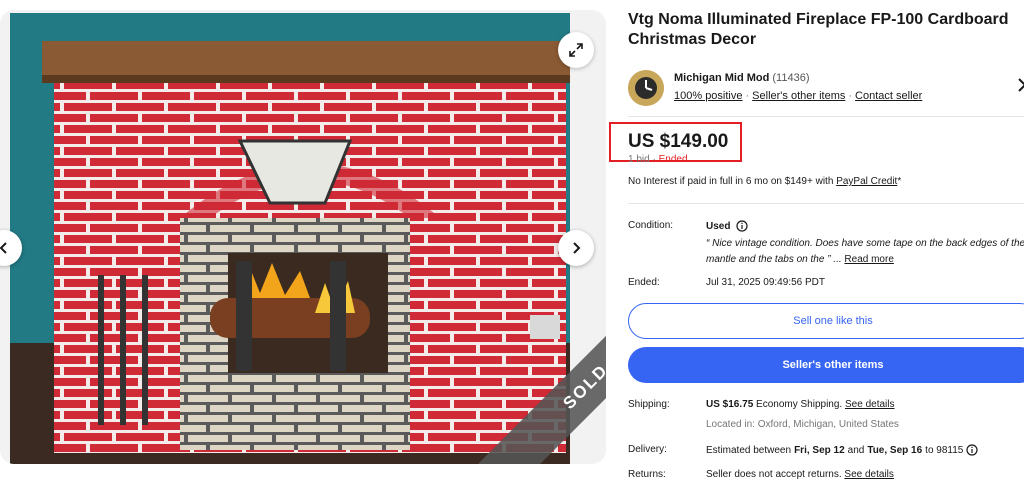 The width and height of the screenshot is (1024, 480). What do you see at coordinates (649, 404) in the screenshot?
I see `shipping-label: Shipping:` at bounding box center [649, 404].